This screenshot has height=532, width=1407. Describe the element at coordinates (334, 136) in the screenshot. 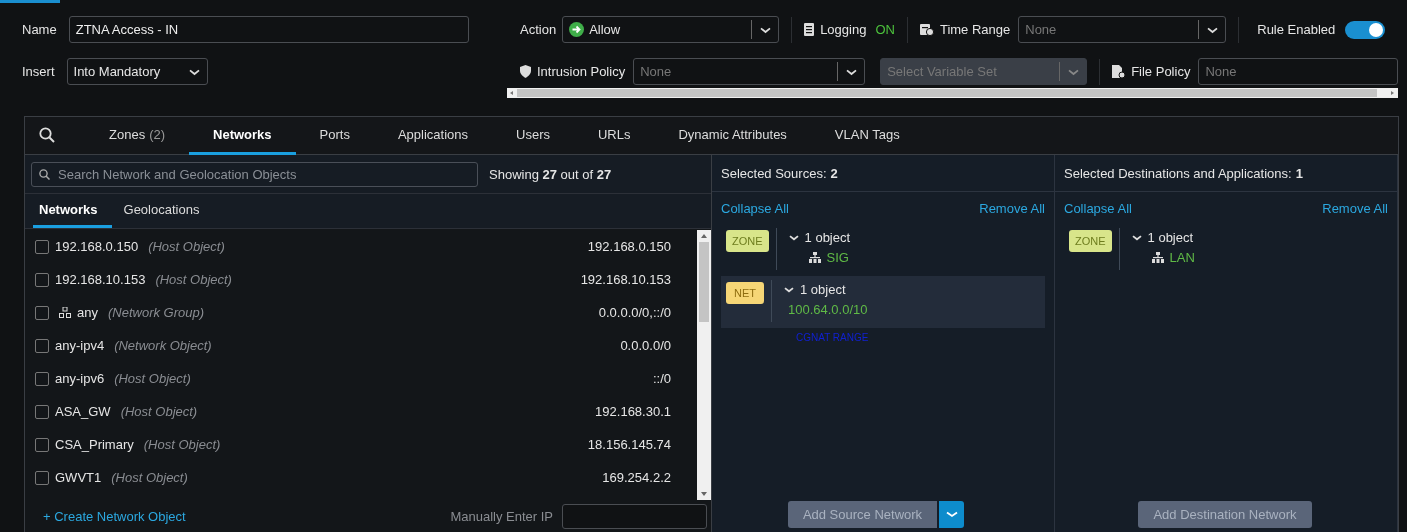

I see `tab: Ports` at that location.